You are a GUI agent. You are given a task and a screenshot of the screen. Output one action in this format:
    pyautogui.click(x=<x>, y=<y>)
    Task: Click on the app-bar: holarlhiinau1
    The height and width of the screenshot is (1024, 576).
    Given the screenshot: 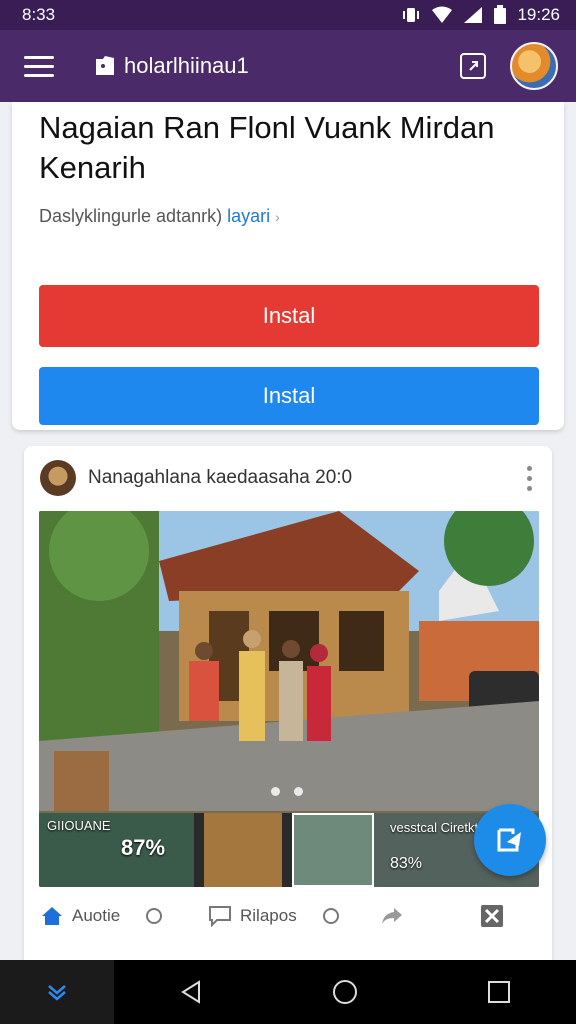 What is the action you would take?
    pyautogui.click(x=288, y=66)
    